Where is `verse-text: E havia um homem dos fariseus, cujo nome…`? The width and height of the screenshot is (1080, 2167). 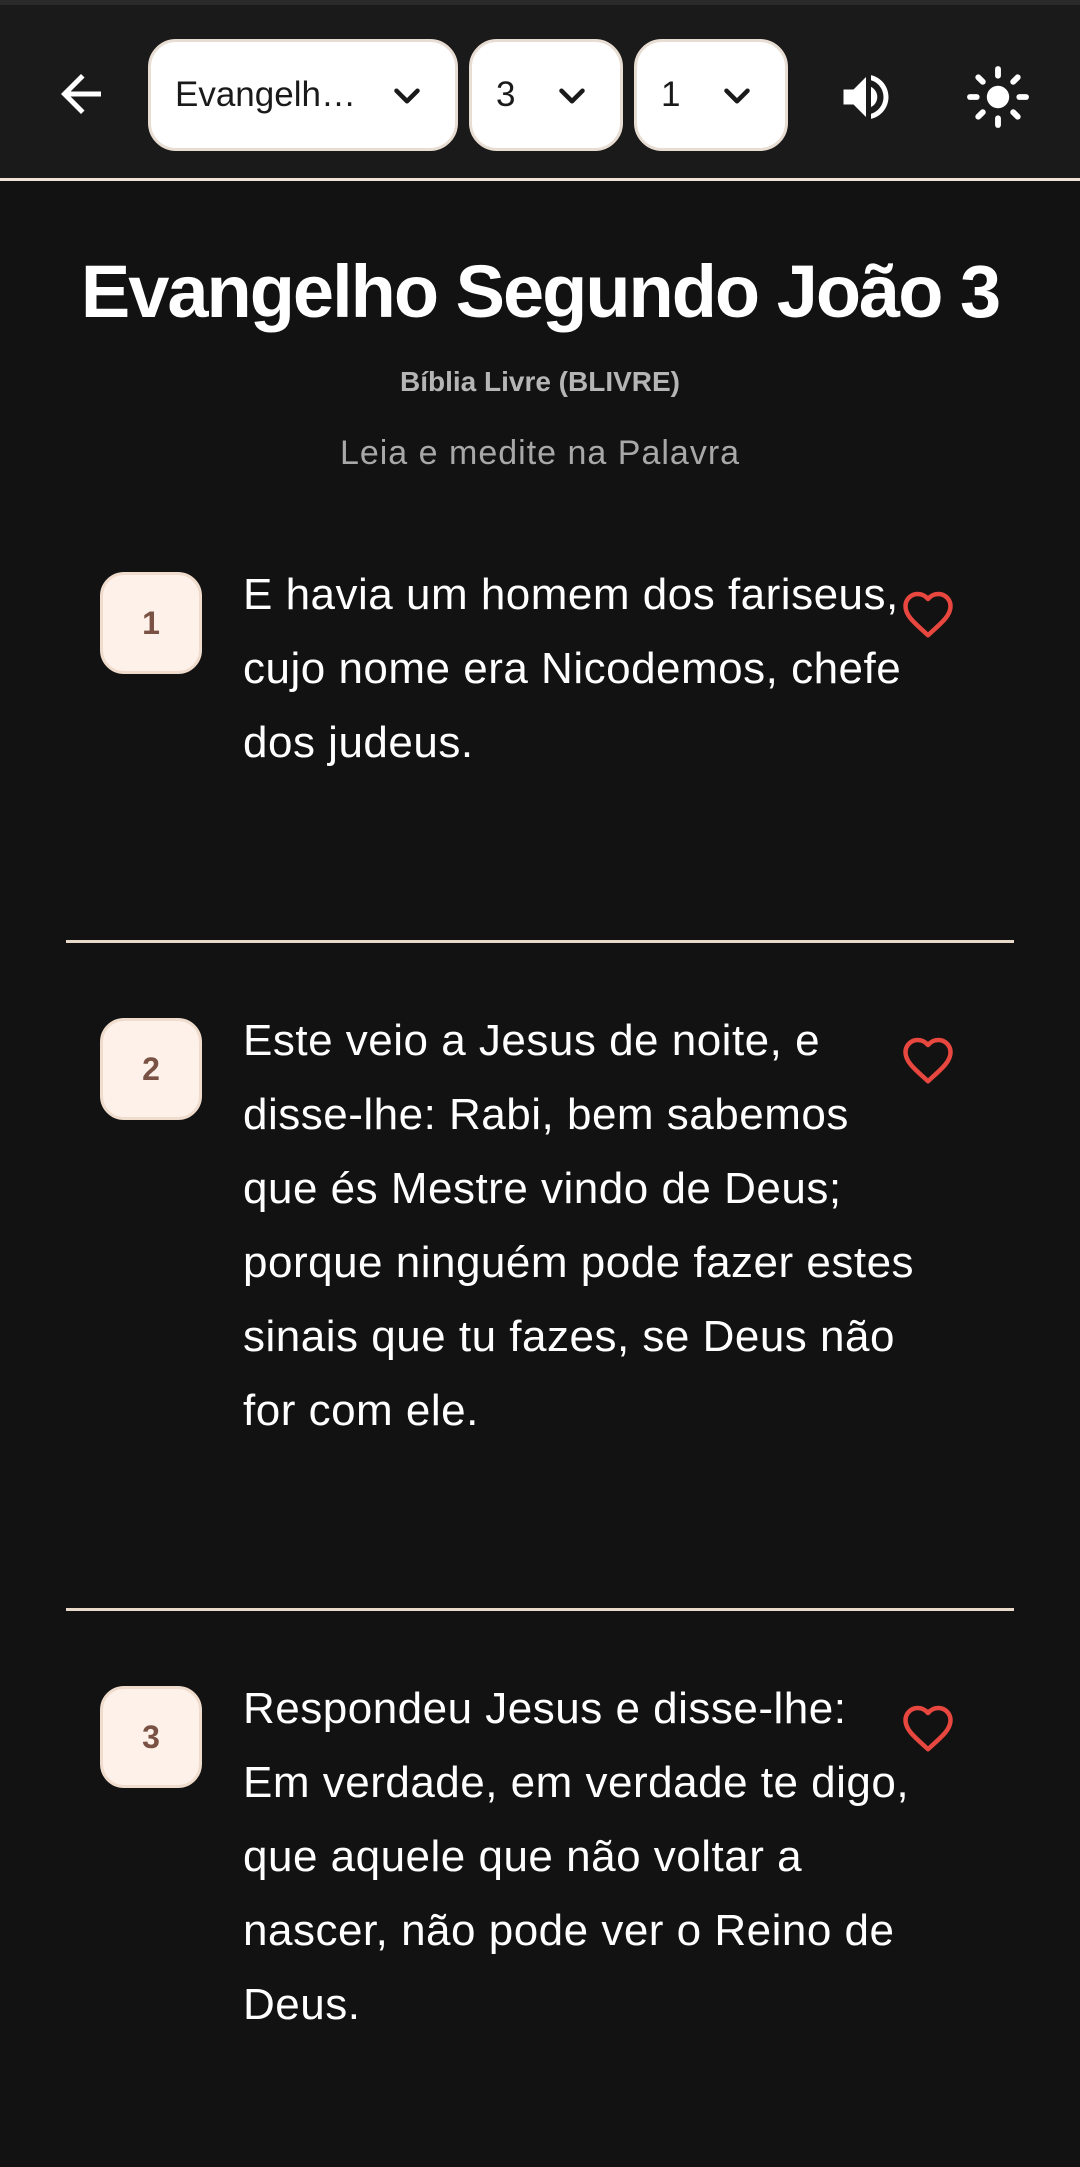 verse-text: E havia um homem dos fariseus, cujo nome… is located at coordinates (572, 668).